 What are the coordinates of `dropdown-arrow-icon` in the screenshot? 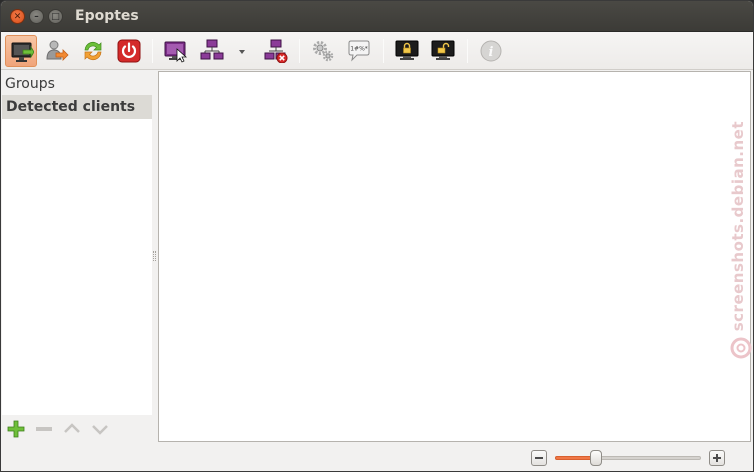 It's located at (242, 52).